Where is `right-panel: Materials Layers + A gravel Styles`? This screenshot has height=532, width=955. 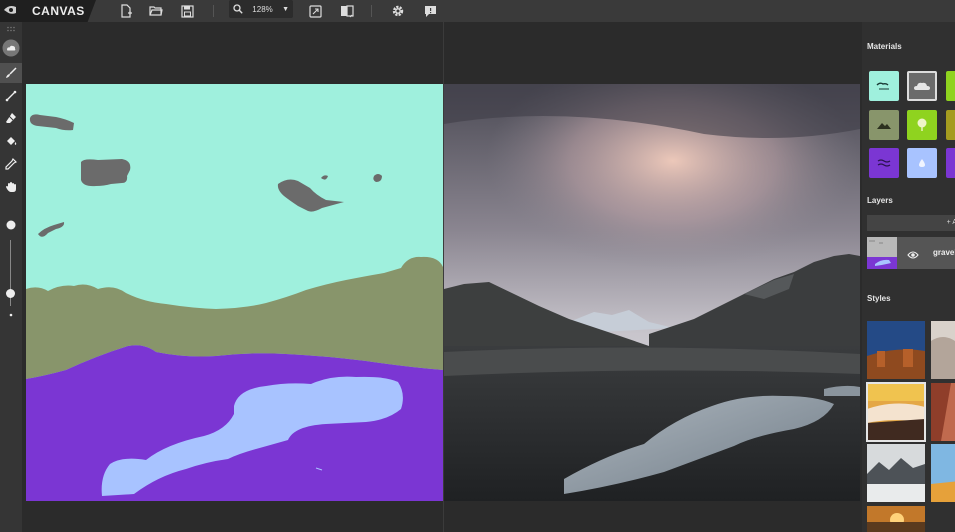 right-panel: Materials Layers + A gravel Styles is located at coordinates (908, 277).